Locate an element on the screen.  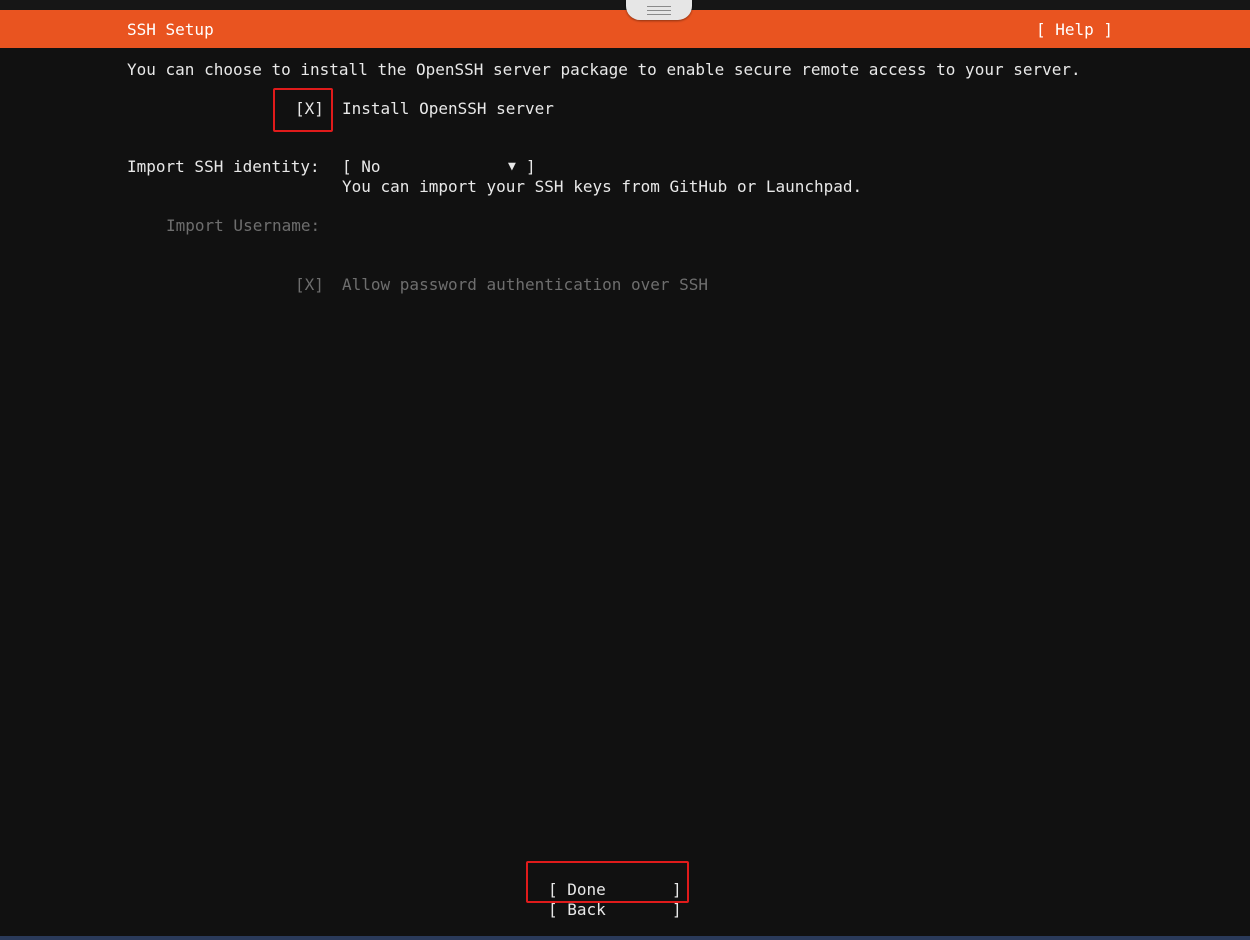
header-bar: SSH Setup [ Help ] is located at coordinates (625, 29).